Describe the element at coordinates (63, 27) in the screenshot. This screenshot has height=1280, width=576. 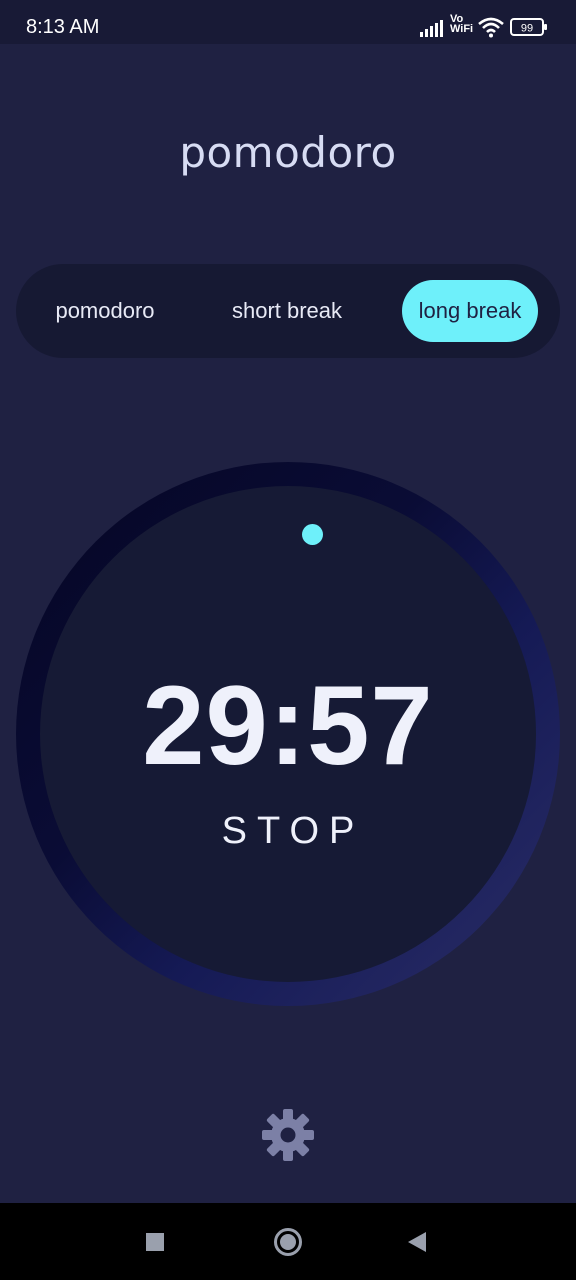
I see `status-time: 8:13 AM` at that location.